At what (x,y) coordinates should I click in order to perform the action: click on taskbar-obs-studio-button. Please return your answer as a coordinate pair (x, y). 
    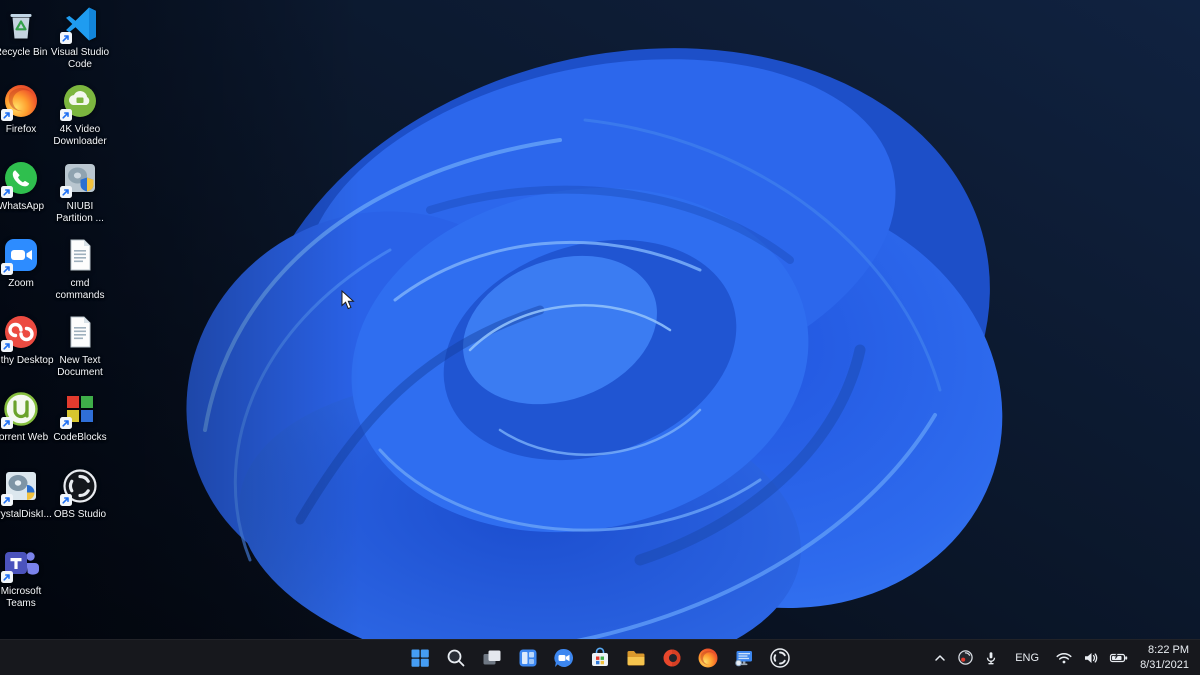
    Looking at the image, I should click on (780, 658).